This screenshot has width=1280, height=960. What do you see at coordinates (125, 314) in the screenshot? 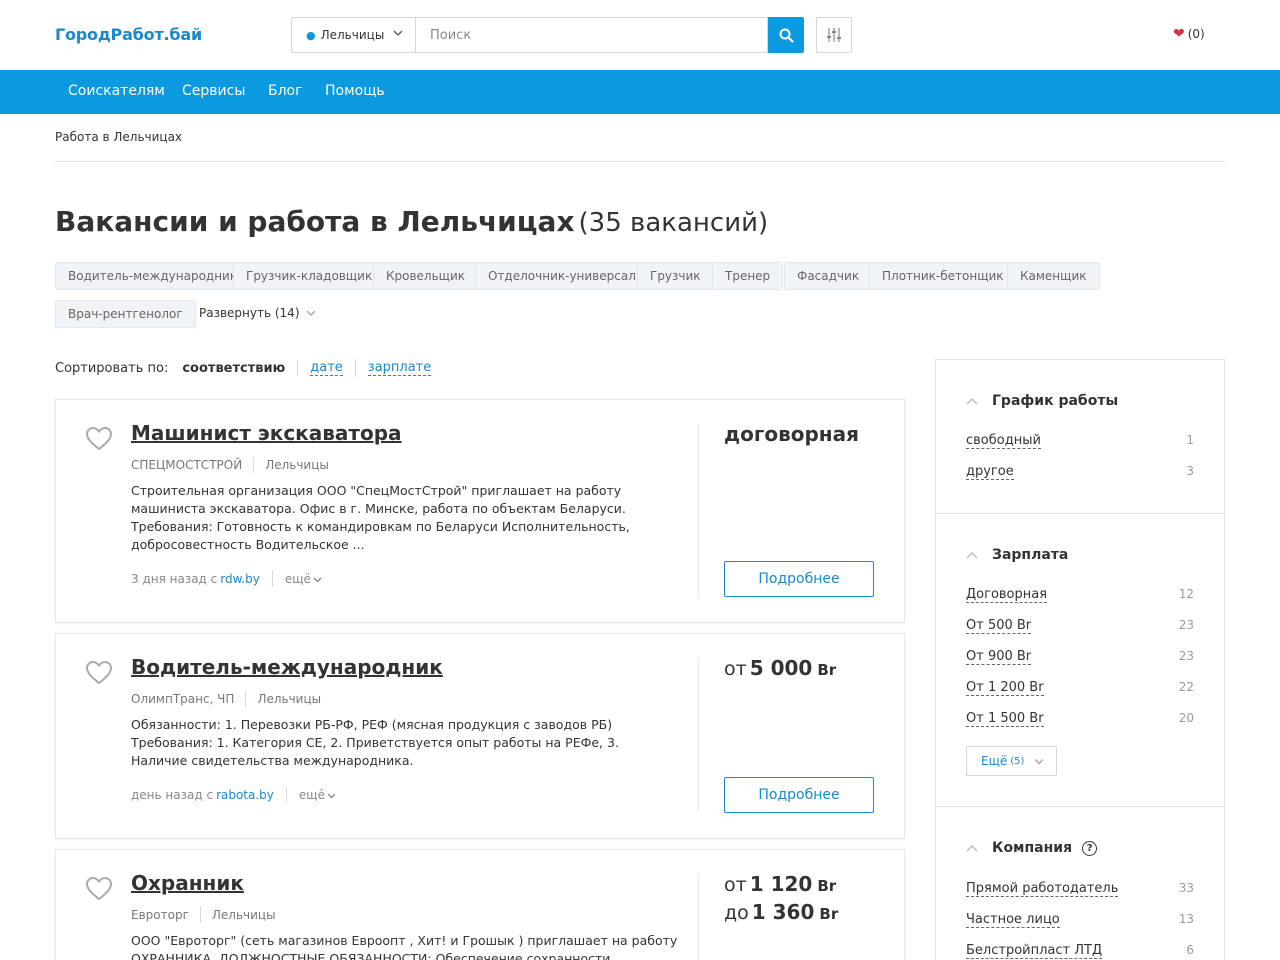
I see `tag-chip: Врач-рентгенолог` at bounding box center [125, 314].